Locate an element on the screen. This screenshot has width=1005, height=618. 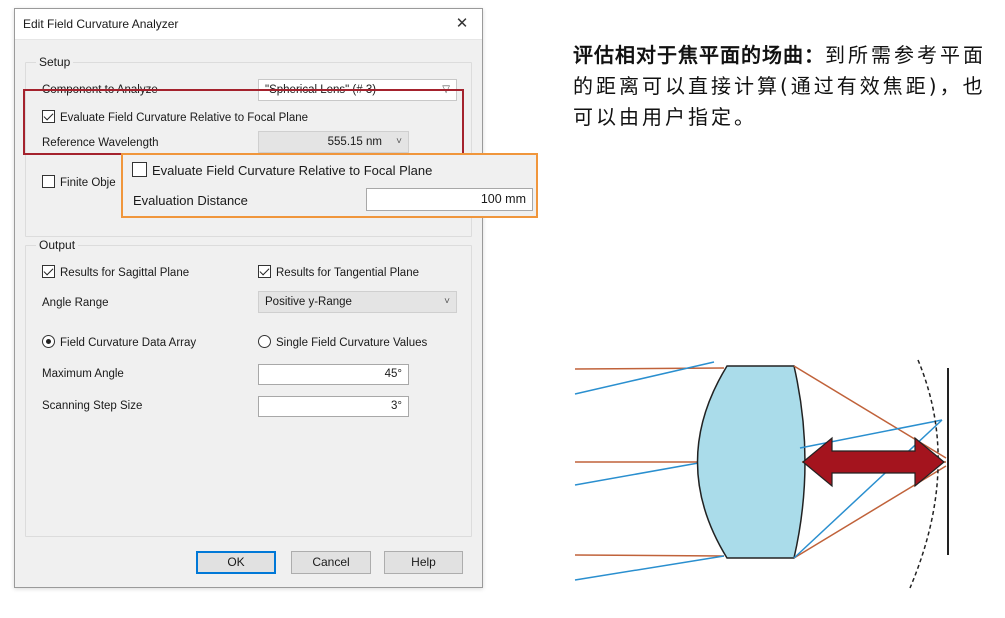
max-angle-input: 45° is located at coordinates (333, 374).